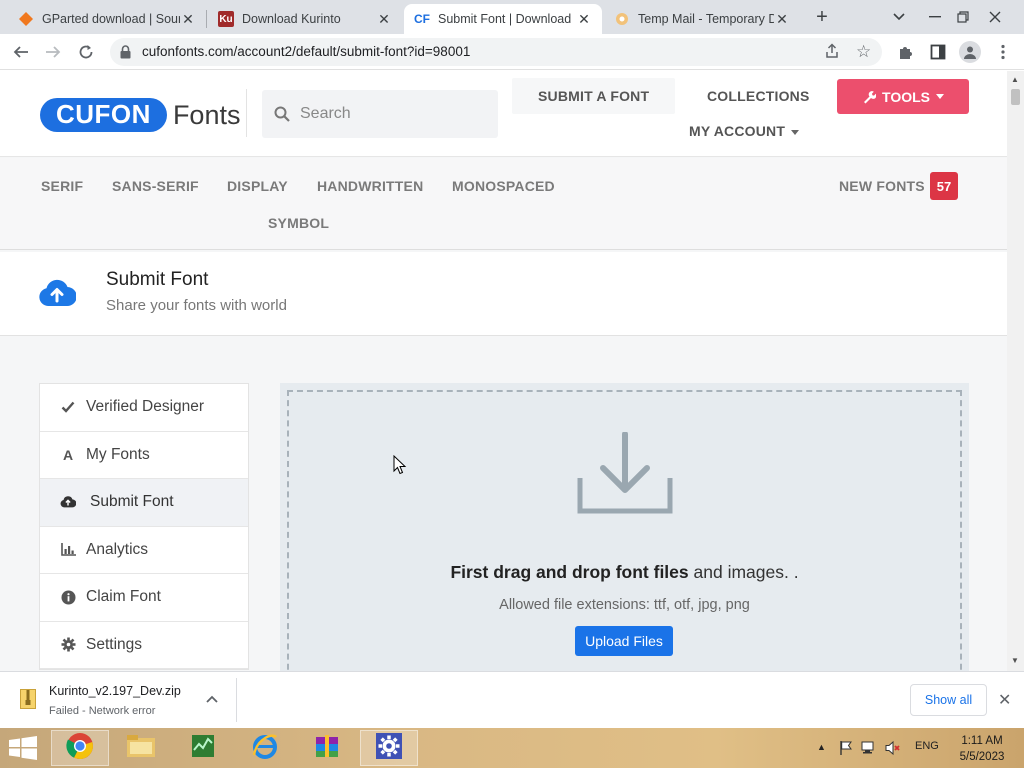 The image size is (1024, 768). What do you see at coordinates (503, 186) in the screenshot?
I see `category-monospaced: MONOSPACED` at bounding box center [503, 186].